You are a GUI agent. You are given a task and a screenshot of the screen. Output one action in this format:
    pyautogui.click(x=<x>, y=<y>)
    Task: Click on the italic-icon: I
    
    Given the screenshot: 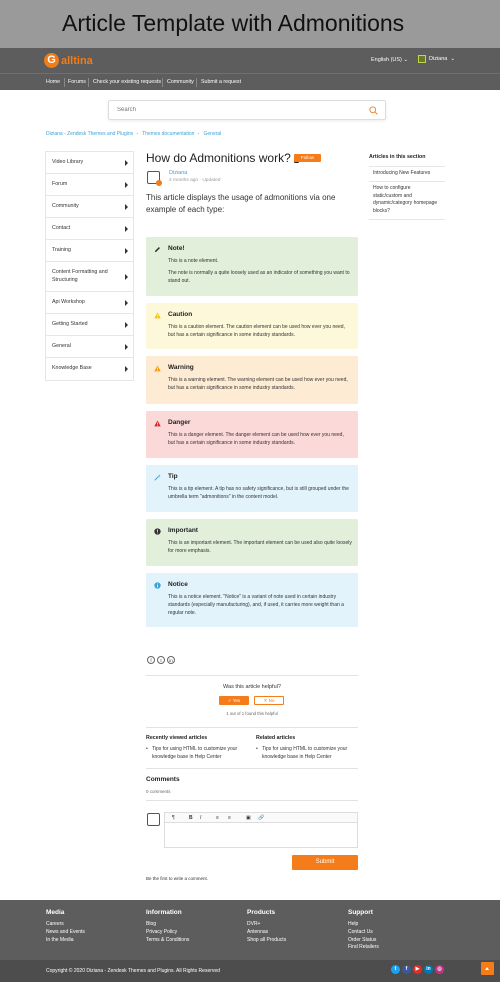 What is the action you would take?
    pyautogui.click(x=200, y=818)
    